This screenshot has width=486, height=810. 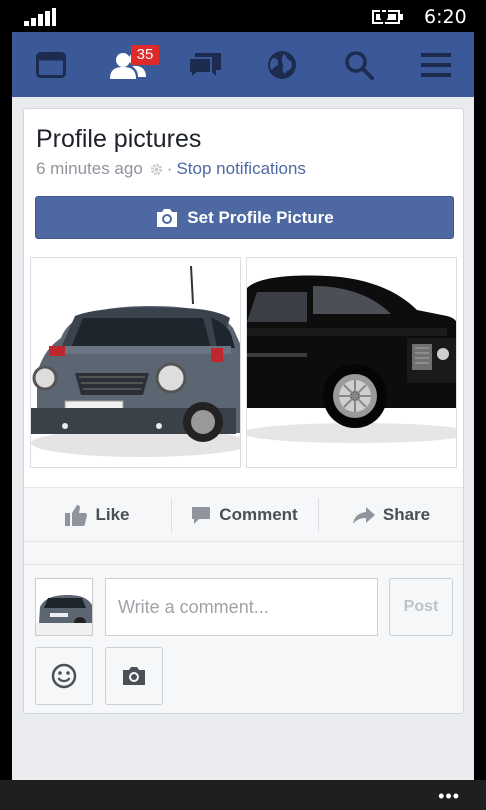 What do you see at coordinates (445, 17) in the screenshot?
I see `status-time: 6:20` at bounding box center [445, 17].